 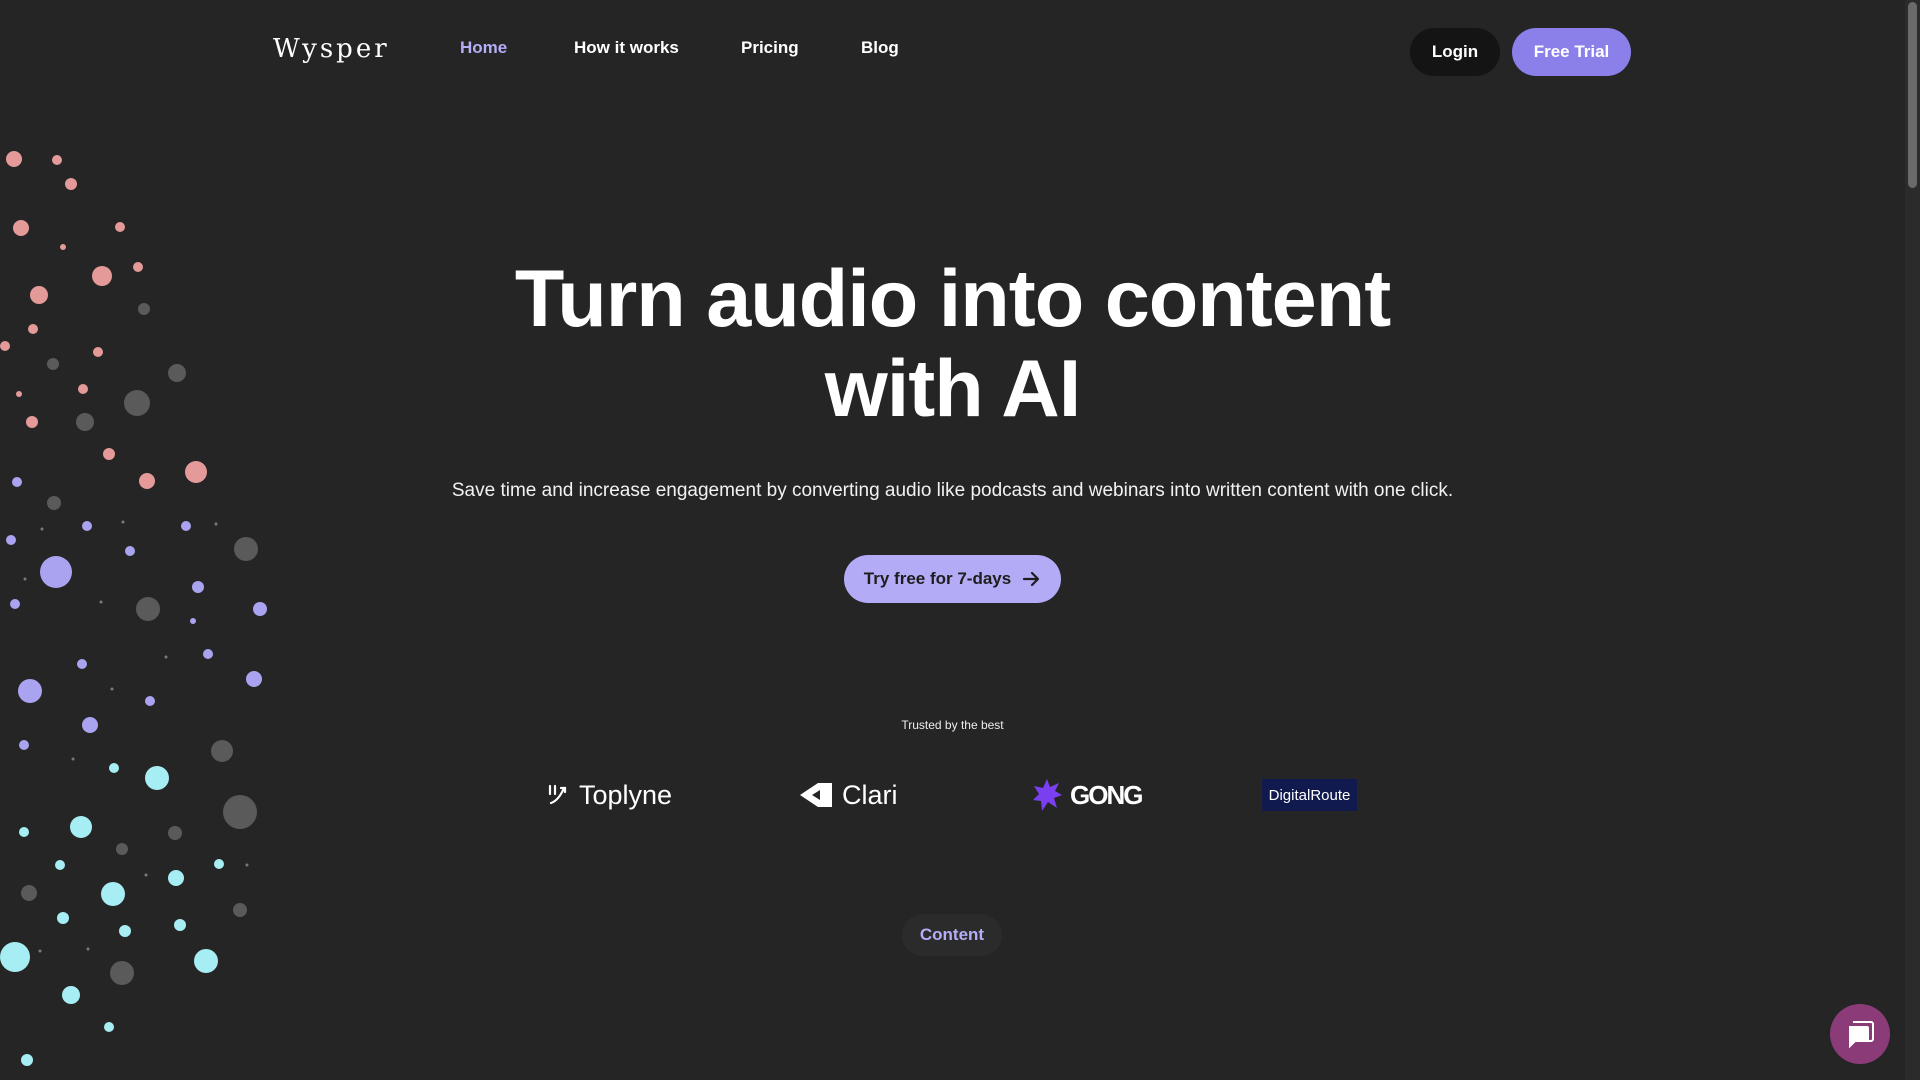 I want to click on try-free-button: Try free for 7-days, so click(x=952, y=579).